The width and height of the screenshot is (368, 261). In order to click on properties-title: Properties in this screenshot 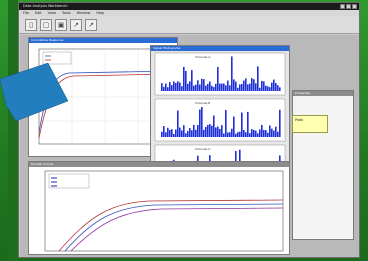, I will do `click(323, 93)`.